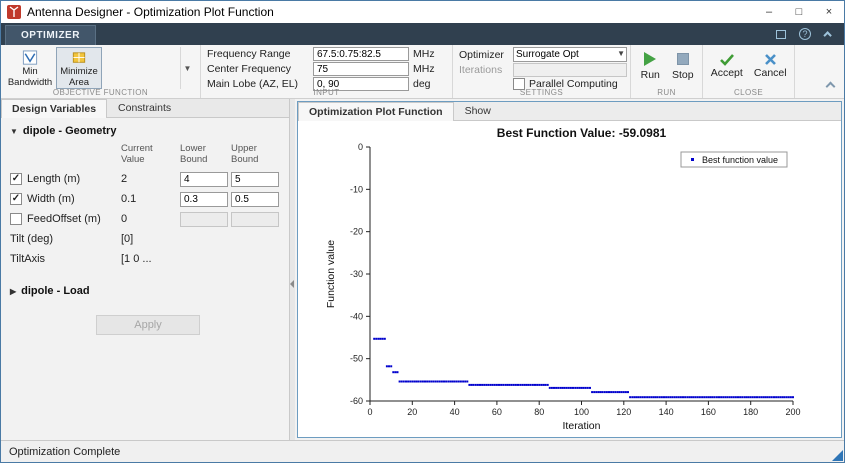  What do you see at coordinates (478, 110) in the screenshot?
I see `tab-show: Show` at bounding box center [478, 110].